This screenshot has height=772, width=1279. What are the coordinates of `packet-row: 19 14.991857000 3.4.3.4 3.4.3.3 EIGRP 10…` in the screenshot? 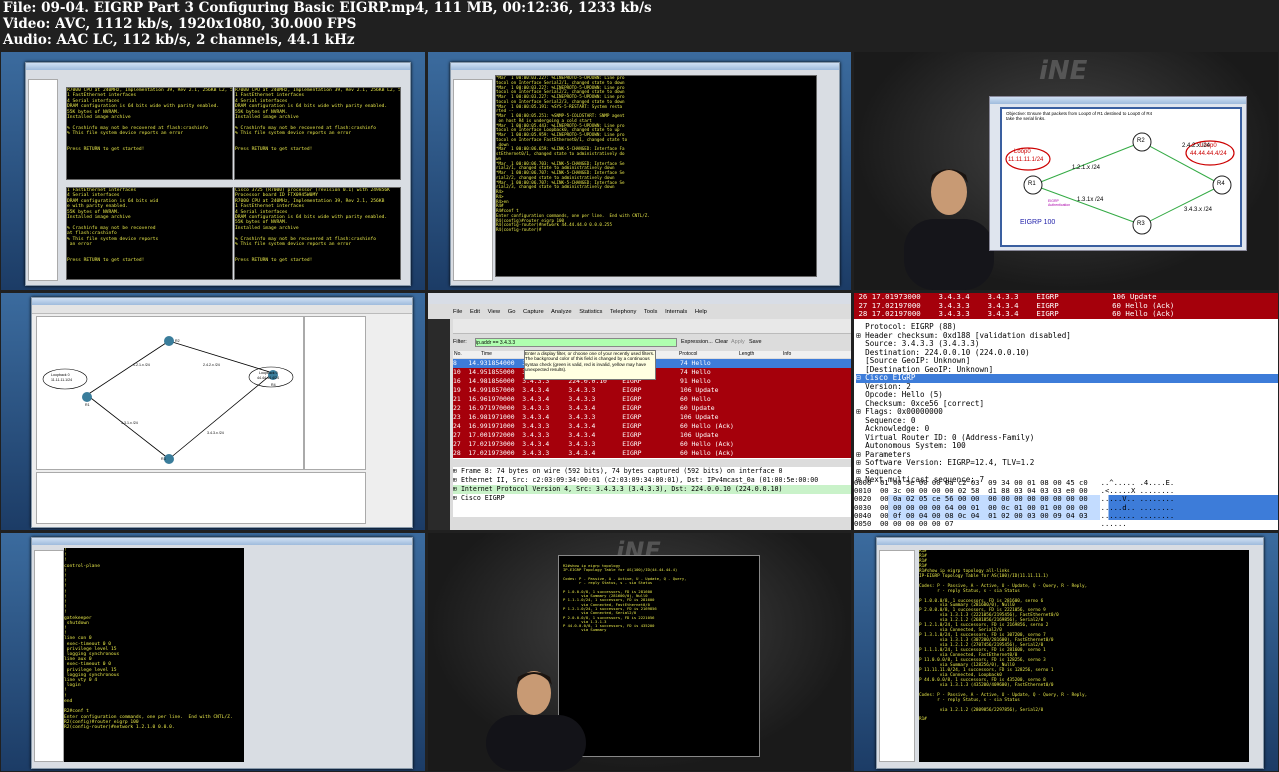 It's located at (652, 390).